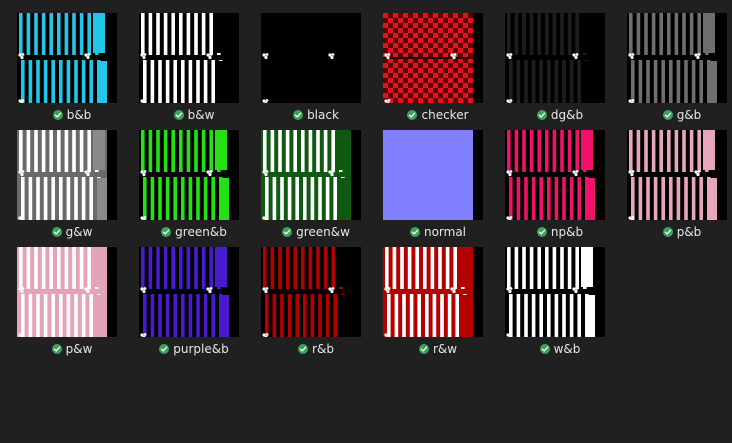 The image size is (732, 443). I want to click on file-item-p-and-w: p&w, so click(67, 303).